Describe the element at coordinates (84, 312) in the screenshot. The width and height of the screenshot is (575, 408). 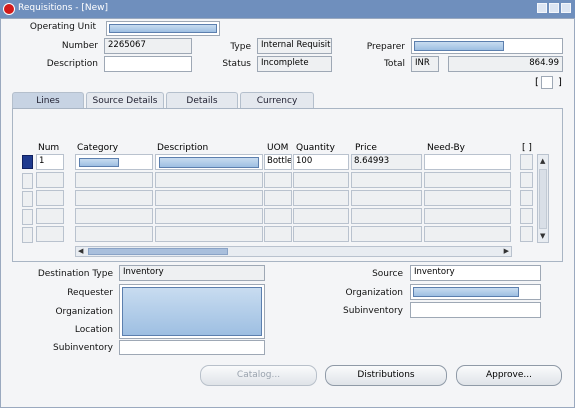
I see `organization-label: Organization` at that location.